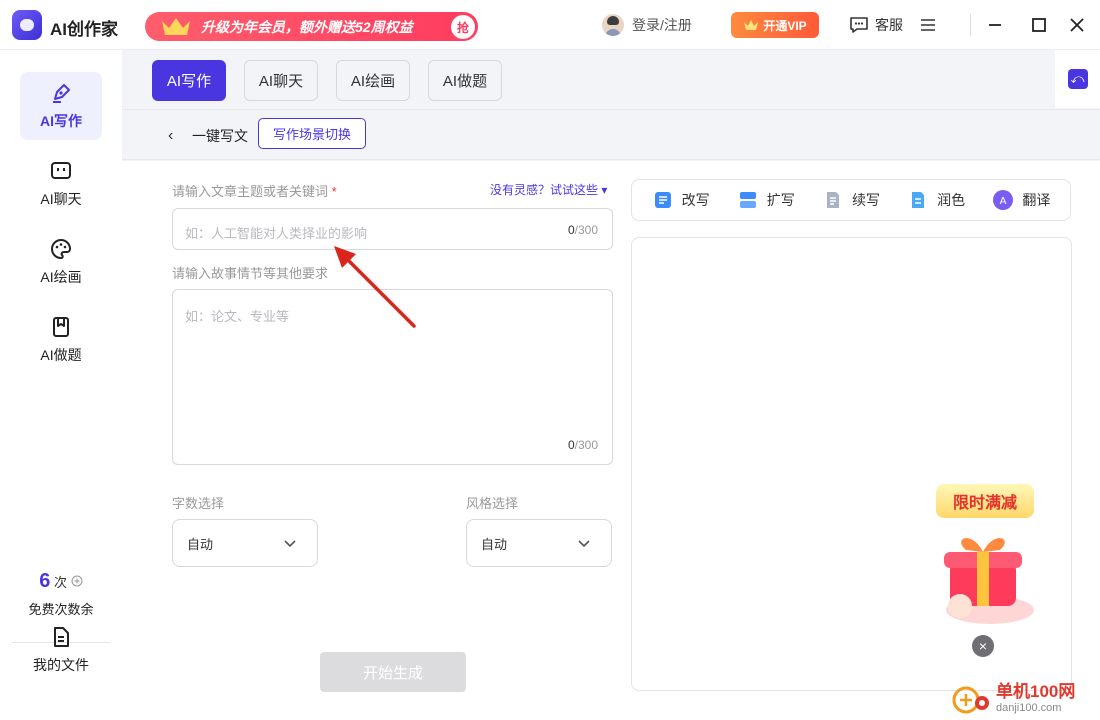 The width and height of the screenshot is (1100, 720). Describe the element at coordinates (1036, 691) in the screenshot. I see `watermark-main: 单机100网` at that location.